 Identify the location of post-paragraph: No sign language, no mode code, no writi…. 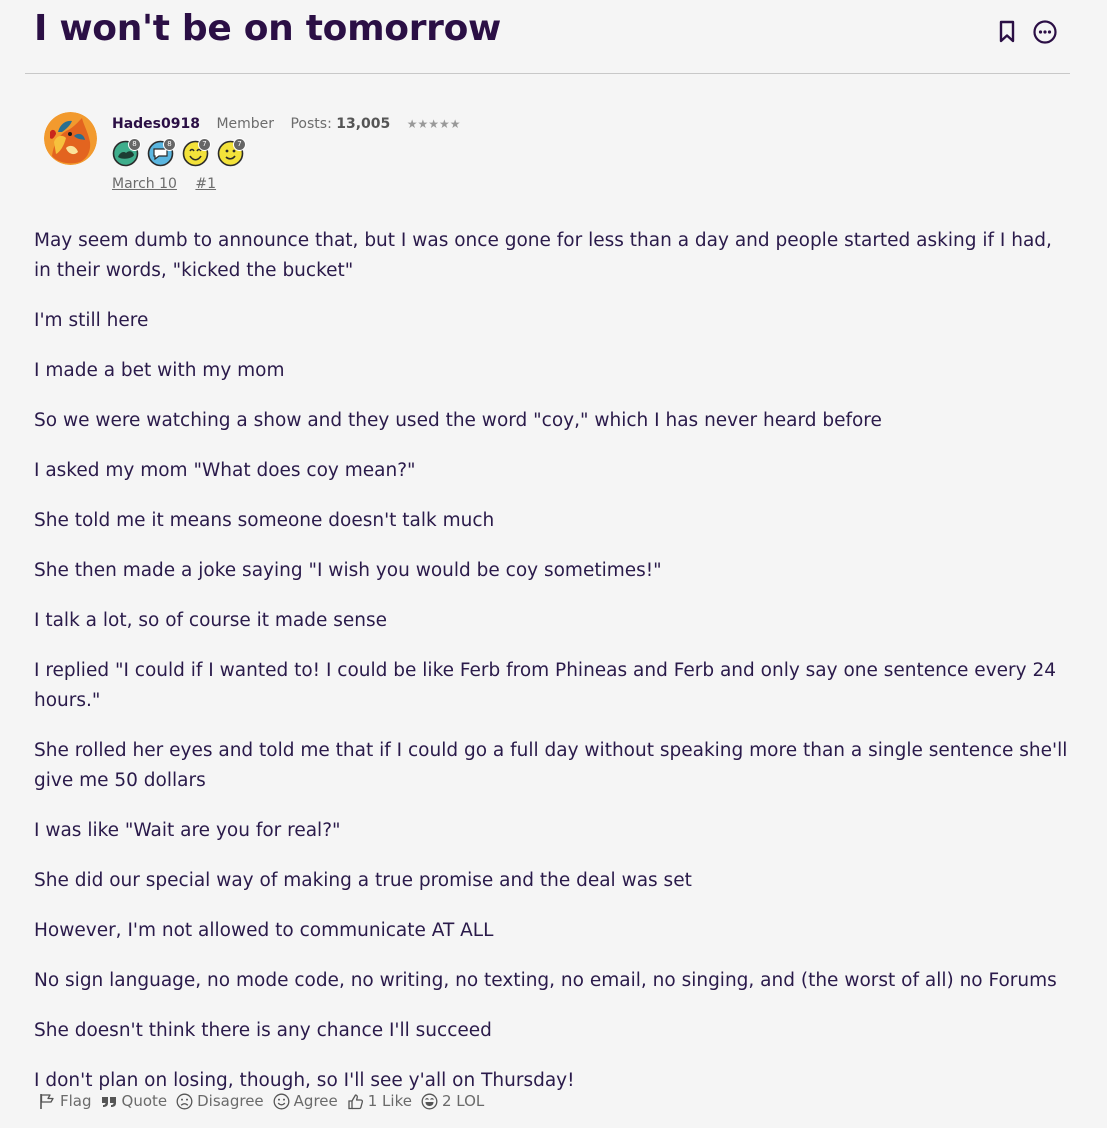
(545, 980).